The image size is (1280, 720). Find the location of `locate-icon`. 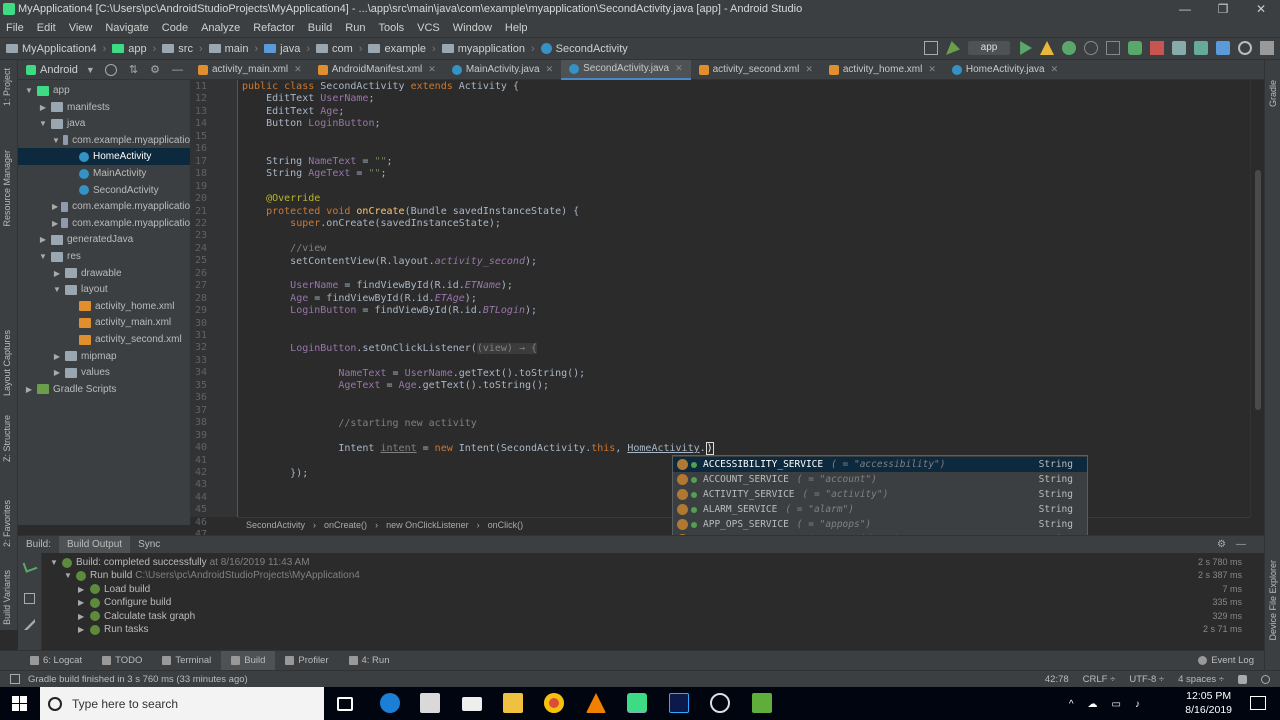

locate-icon is located at coordinates (110, 69).